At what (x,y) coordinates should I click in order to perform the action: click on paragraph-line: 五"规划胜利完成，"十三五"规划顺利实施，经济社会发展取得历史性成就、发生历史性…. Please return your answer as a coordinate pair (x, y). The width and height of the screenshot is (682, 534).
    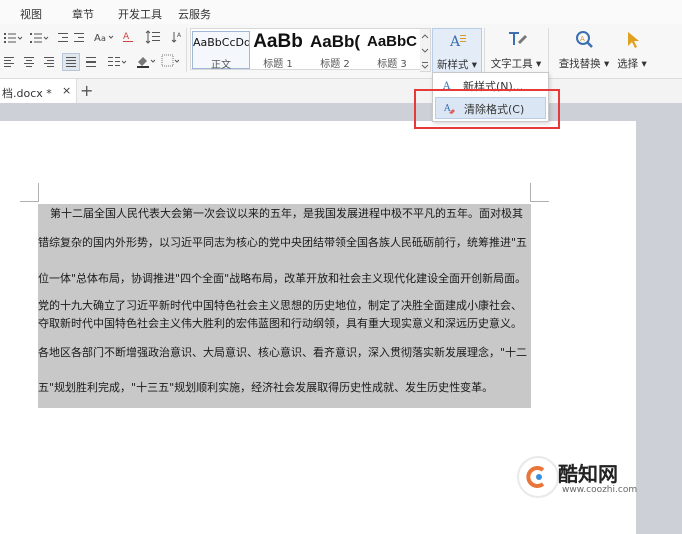
    Looking at the image, I should click on (266, 387).